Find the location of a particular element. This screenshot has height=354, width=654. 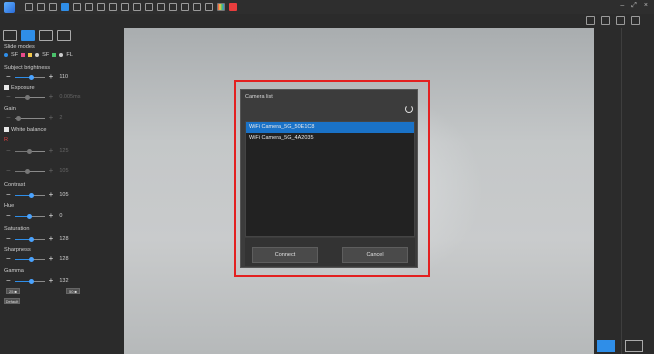

cancel-button: Cancel is located at coordinates (375, 255).